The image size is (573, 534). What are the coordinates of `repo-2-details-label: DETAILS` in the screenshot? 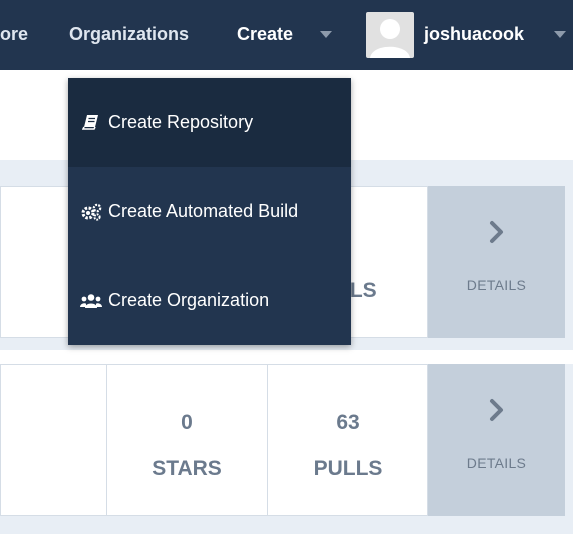 It's located at (496, 463).